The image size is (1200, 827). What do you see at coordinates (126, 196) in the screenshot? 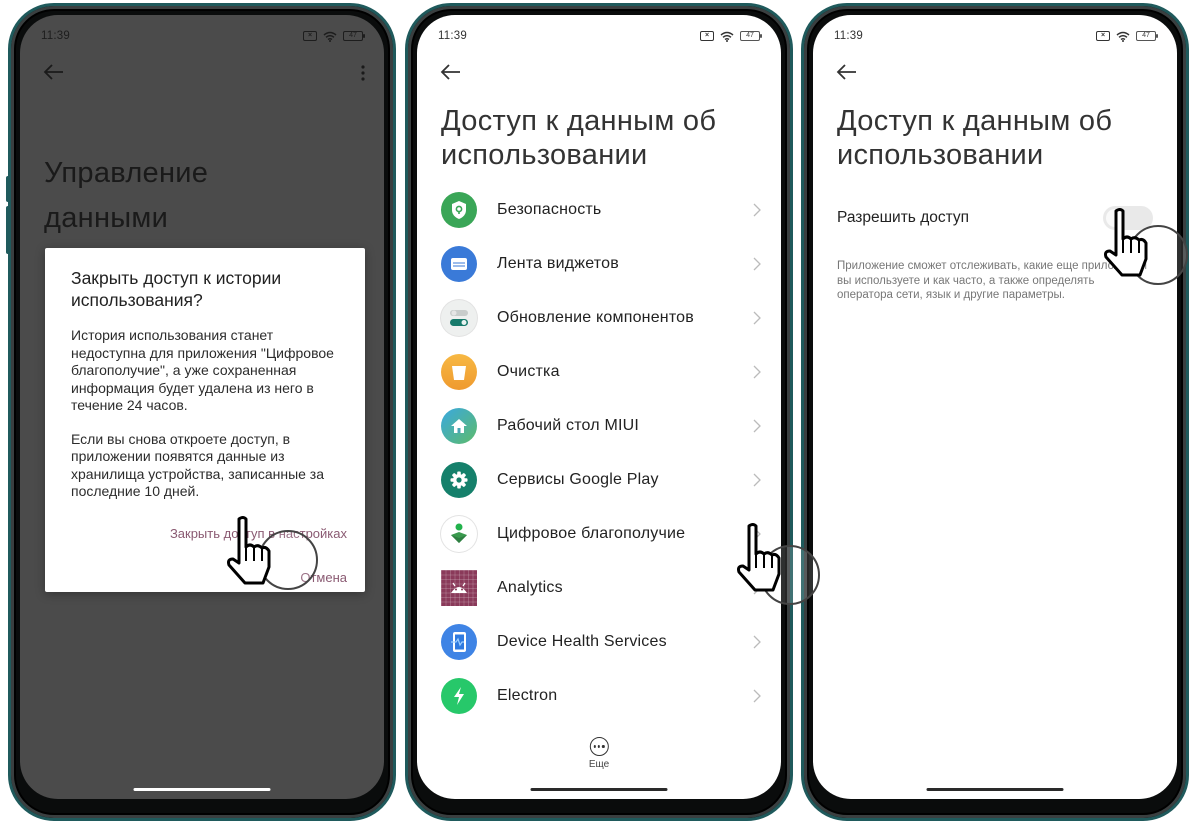
I see `page-title: Управление данными` at bounding box center [126, 196].